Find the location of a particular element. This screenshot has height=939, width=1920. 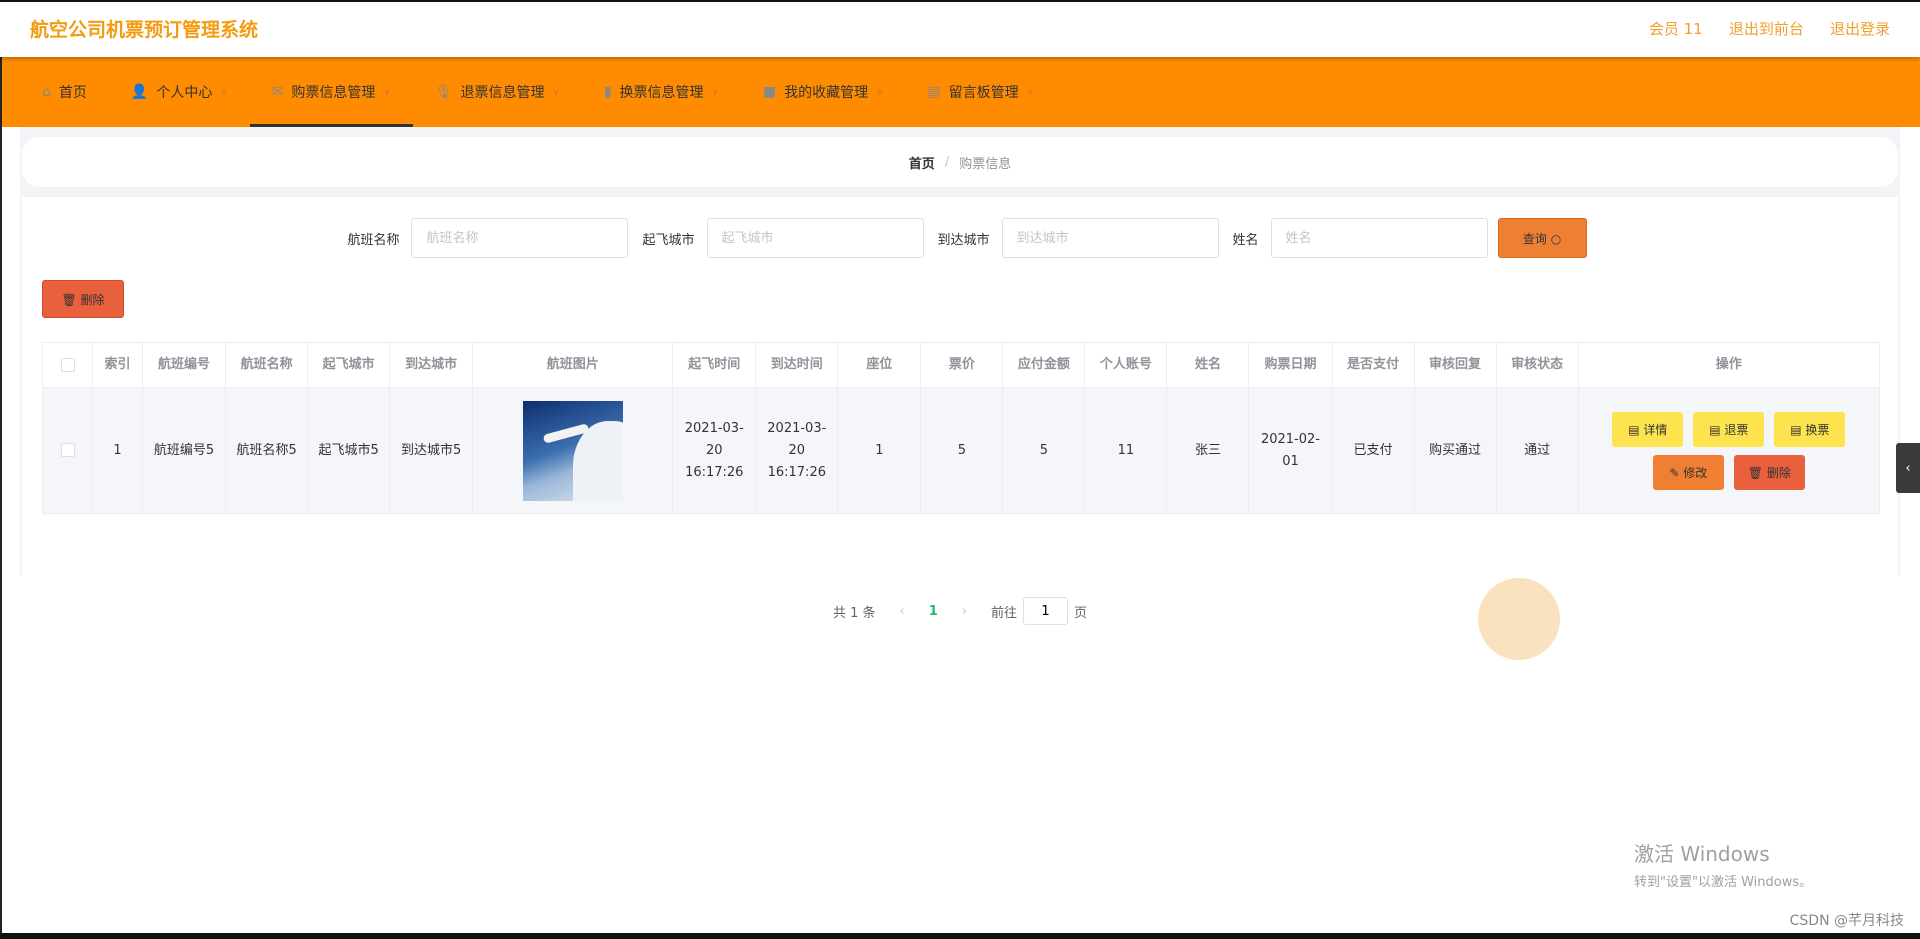

column-header: 审核回复 is located at coordinates (1455, 365).